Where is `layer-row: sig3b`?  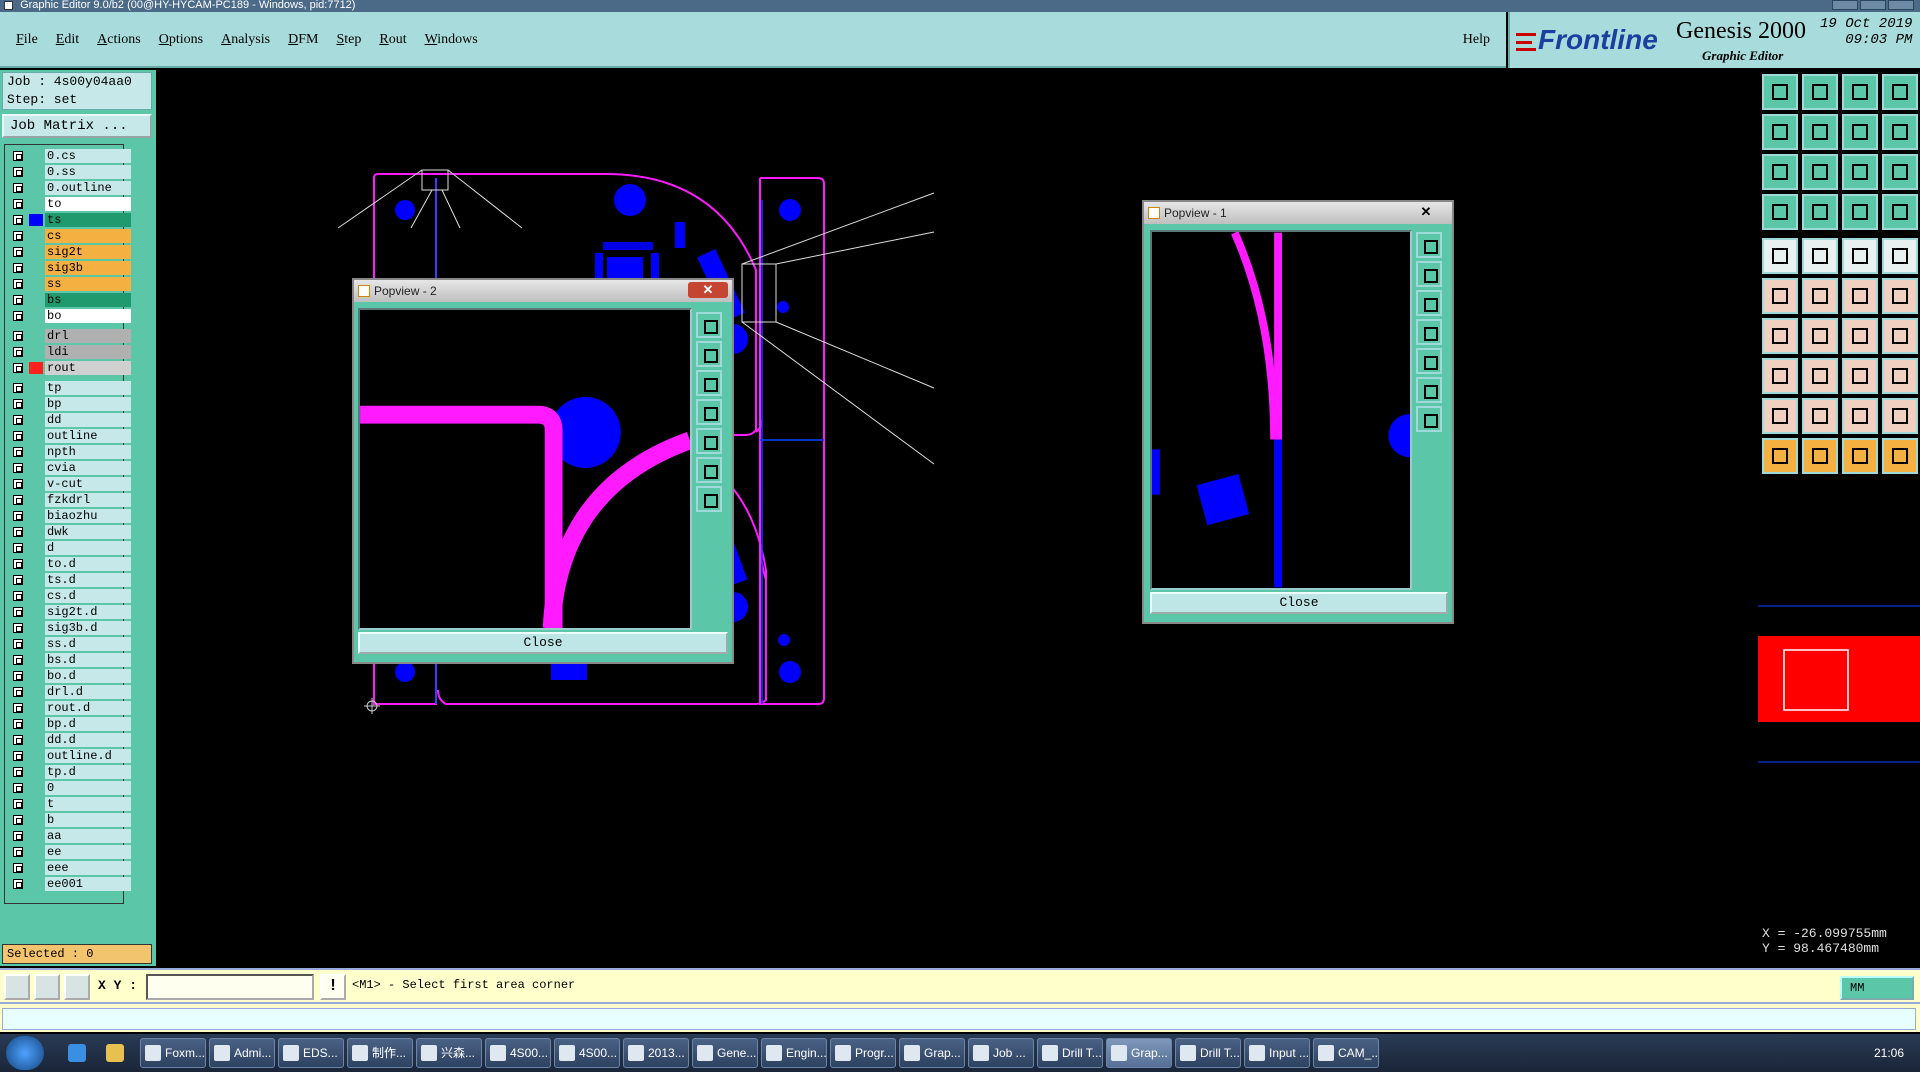 layer-row: sig3b is located at coordinates (70, 268).